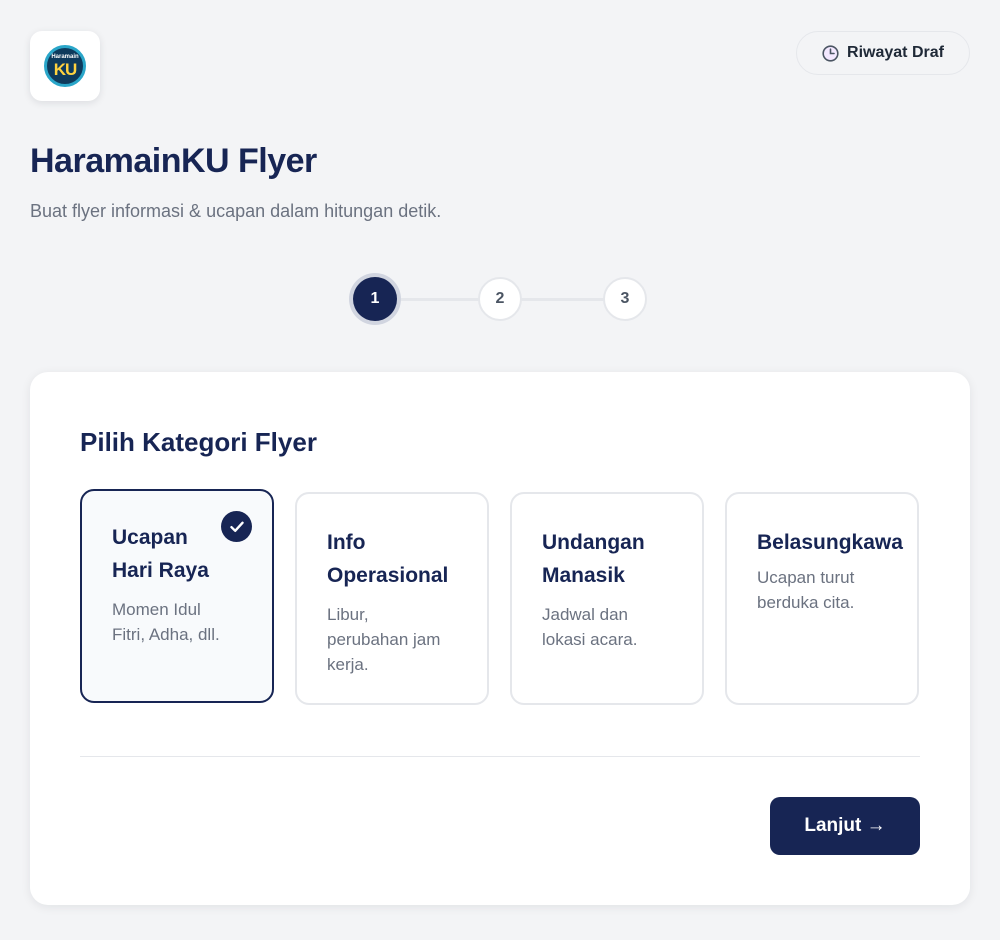  I want to click on category-option-description: Momen Idul Fitri, Adha, dll., so click(166, 622).